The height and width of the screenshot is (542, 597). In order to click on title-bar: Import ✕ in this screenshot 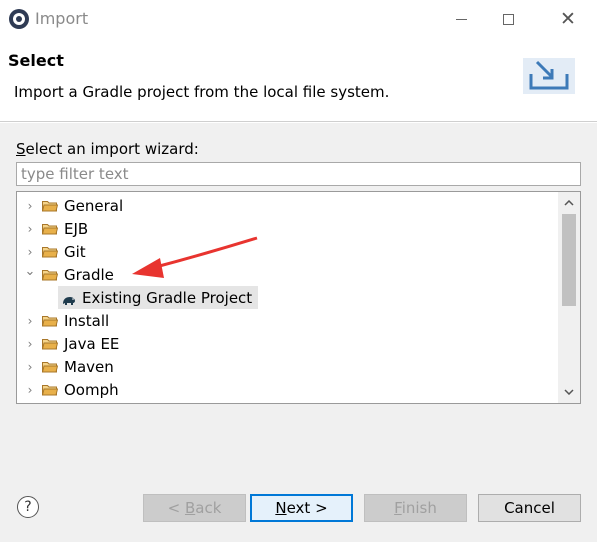, I will do `click(298, 19)`.